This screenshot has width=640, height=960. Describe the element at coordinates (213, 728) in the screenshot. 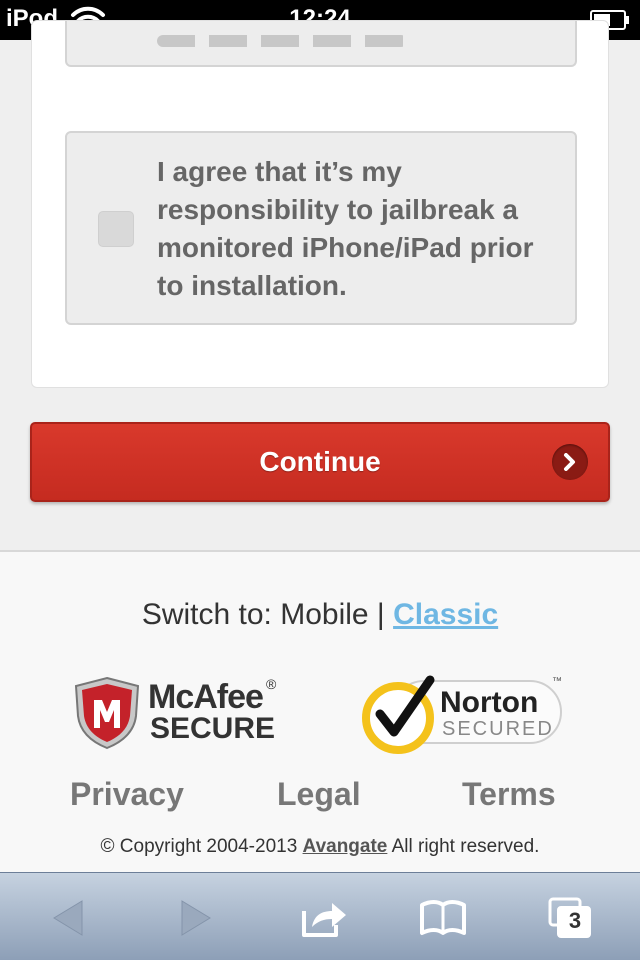

I see `mcafee-secure-label: SECURE` at that location.